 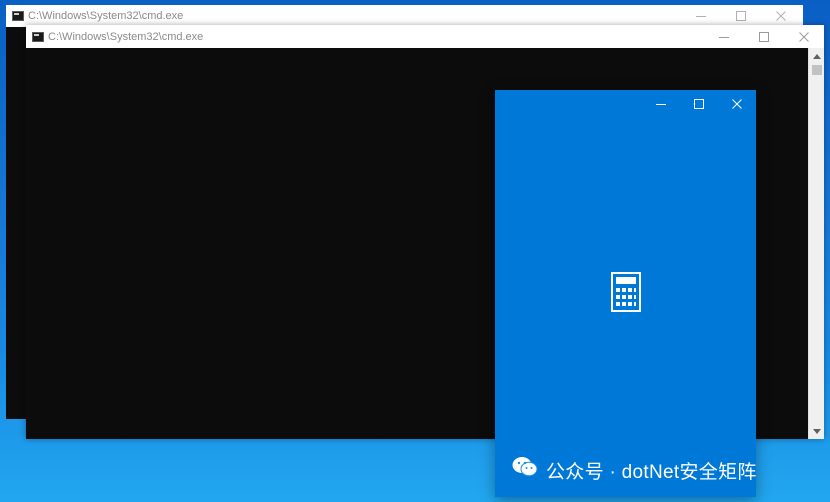 What do you see at coordinates (425, 36) in the screenshot?
I see `cmd-front-titlebar: C:\Windows\System32\cmd.exe` at bounding box center [425, 36].